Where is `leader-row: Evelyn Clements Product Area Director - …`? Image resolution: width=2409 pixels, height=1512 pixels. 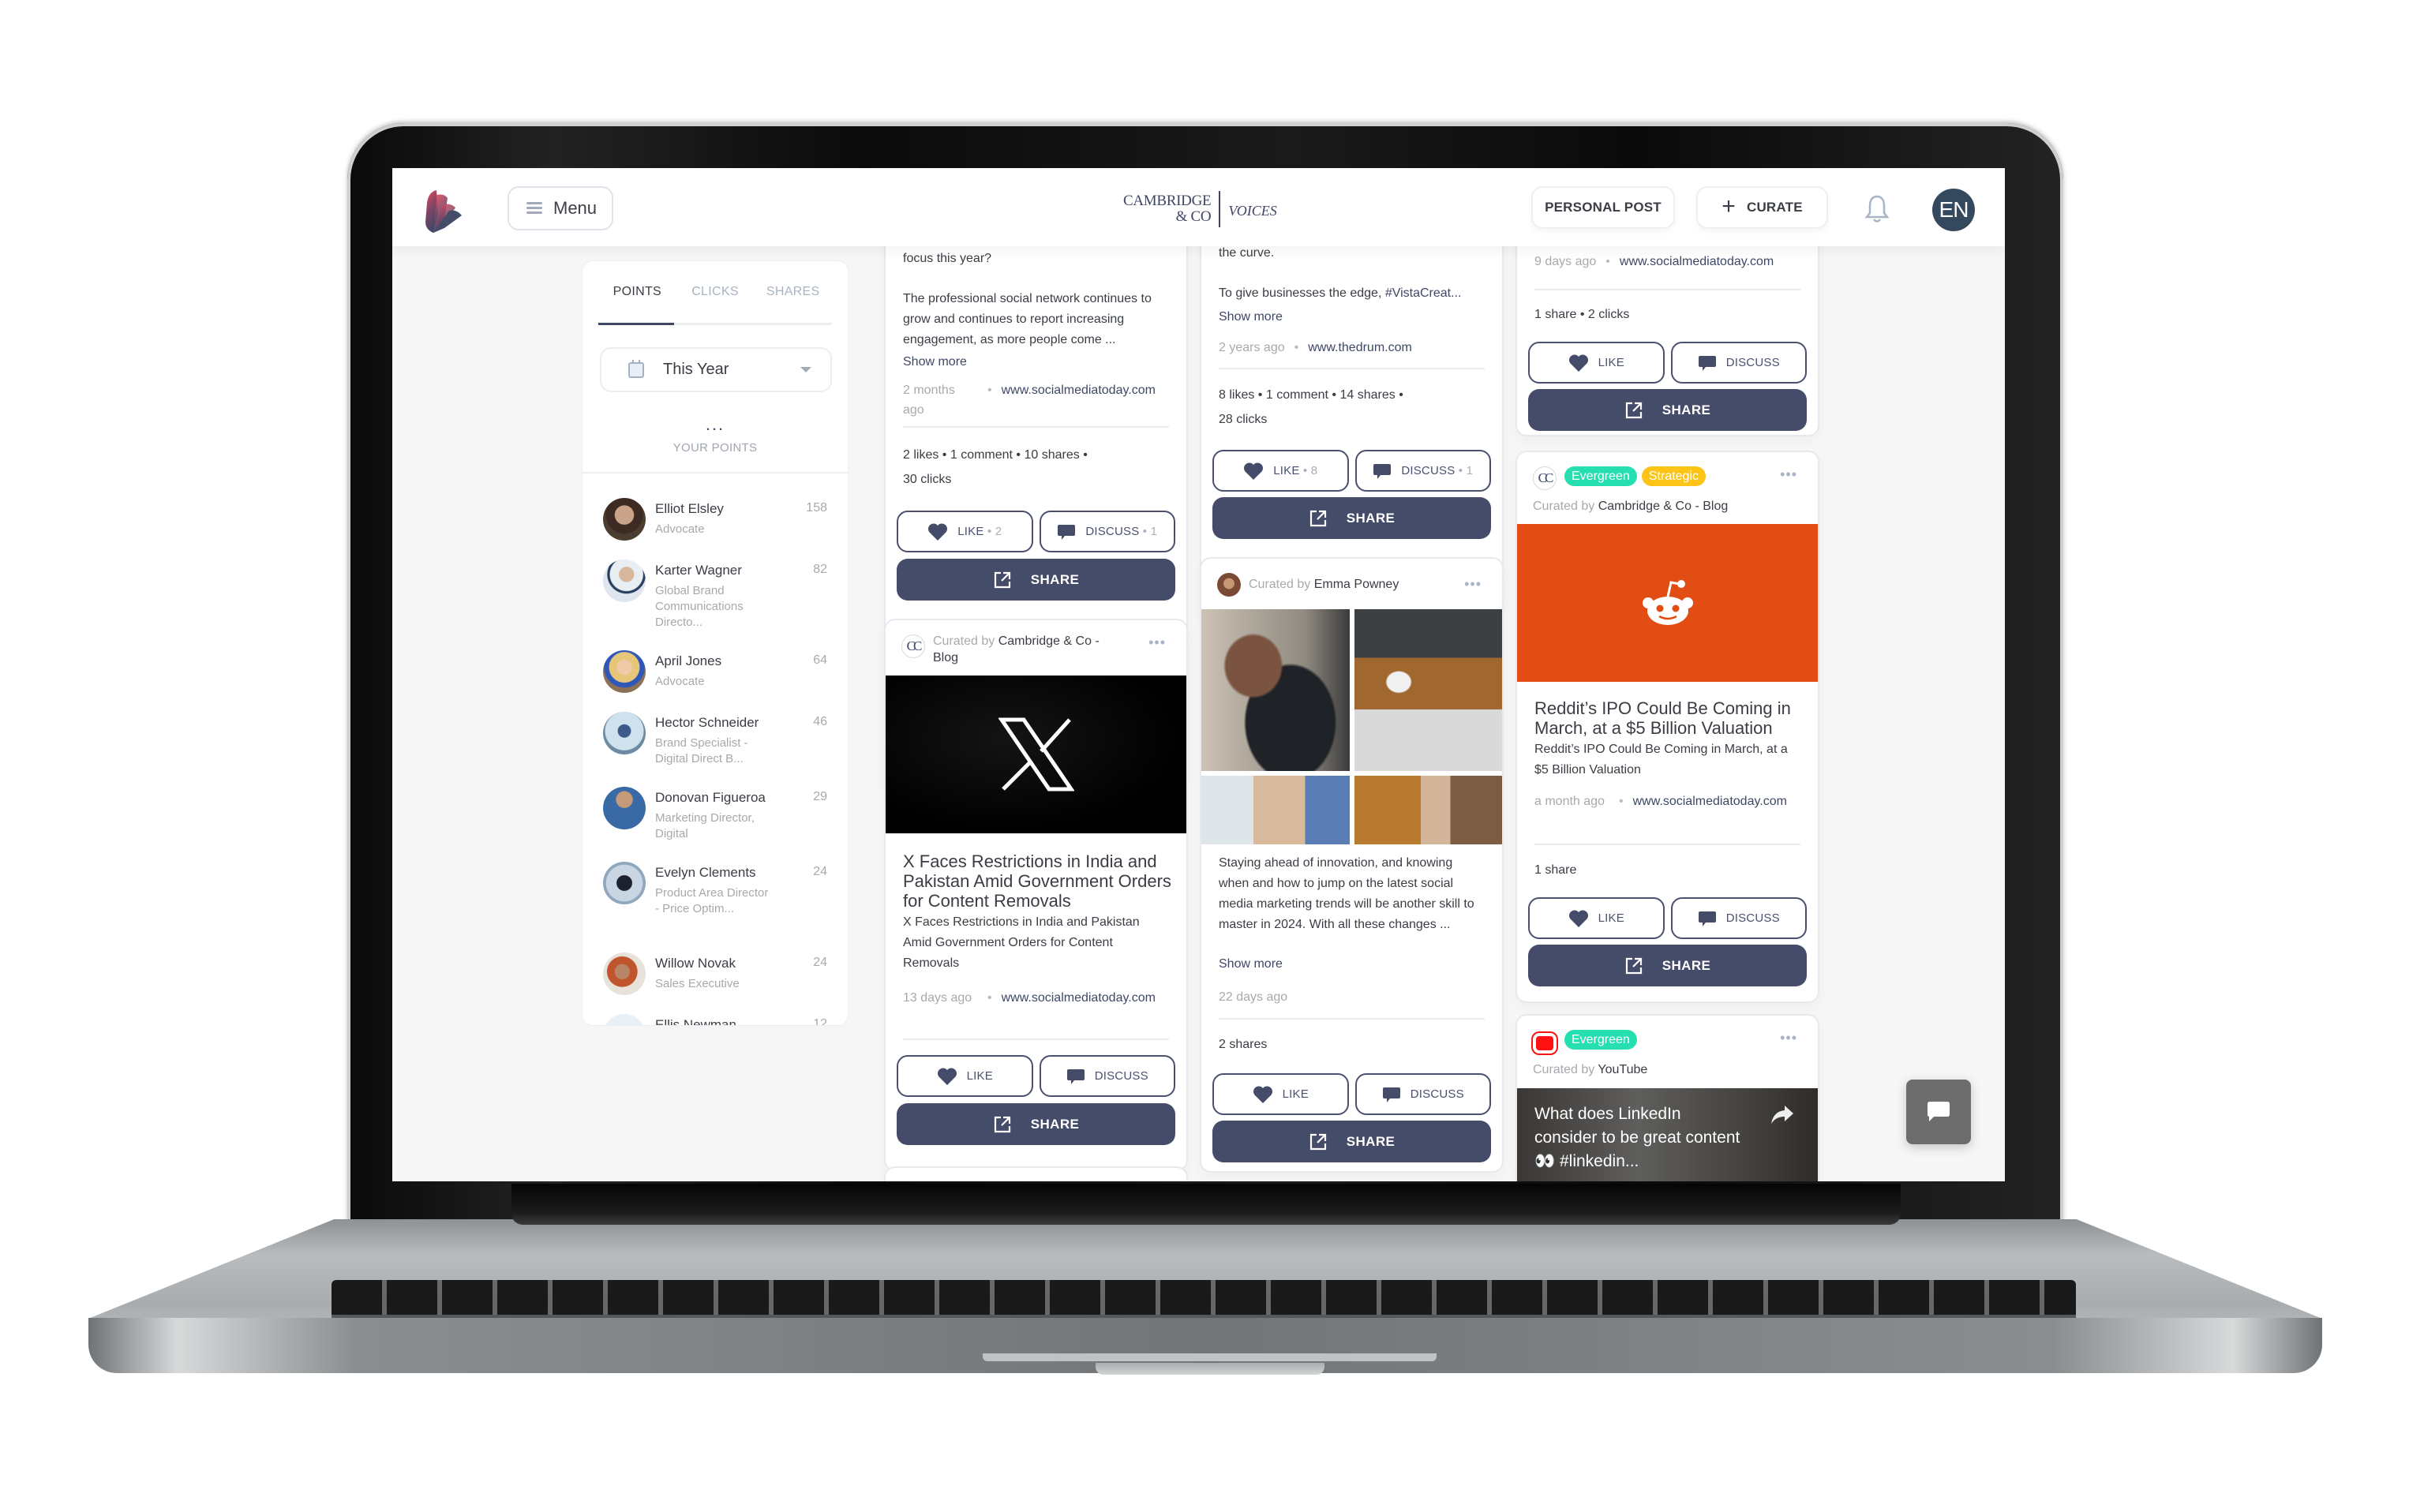
leader-row: Evelyn Clements Product Area Director - … is located at coordinates (716, 907).